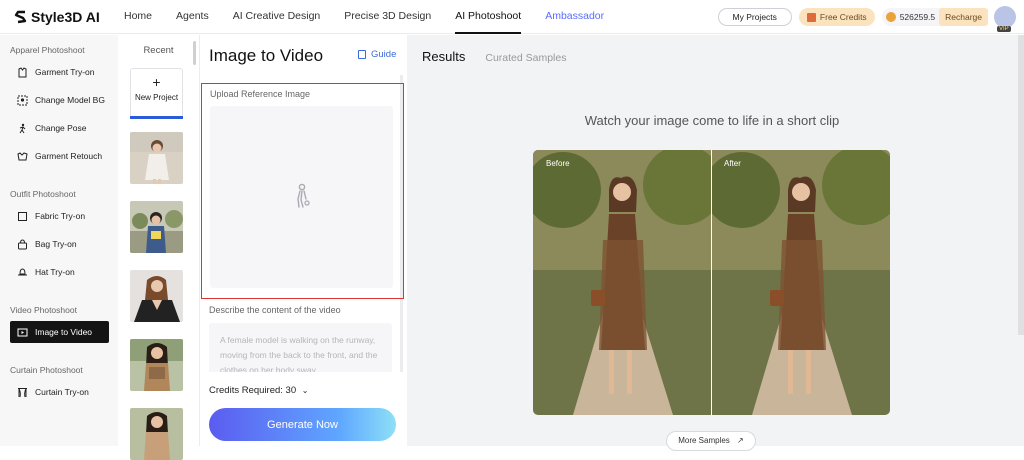  I want to click on hat-icon, so click(22, 272).